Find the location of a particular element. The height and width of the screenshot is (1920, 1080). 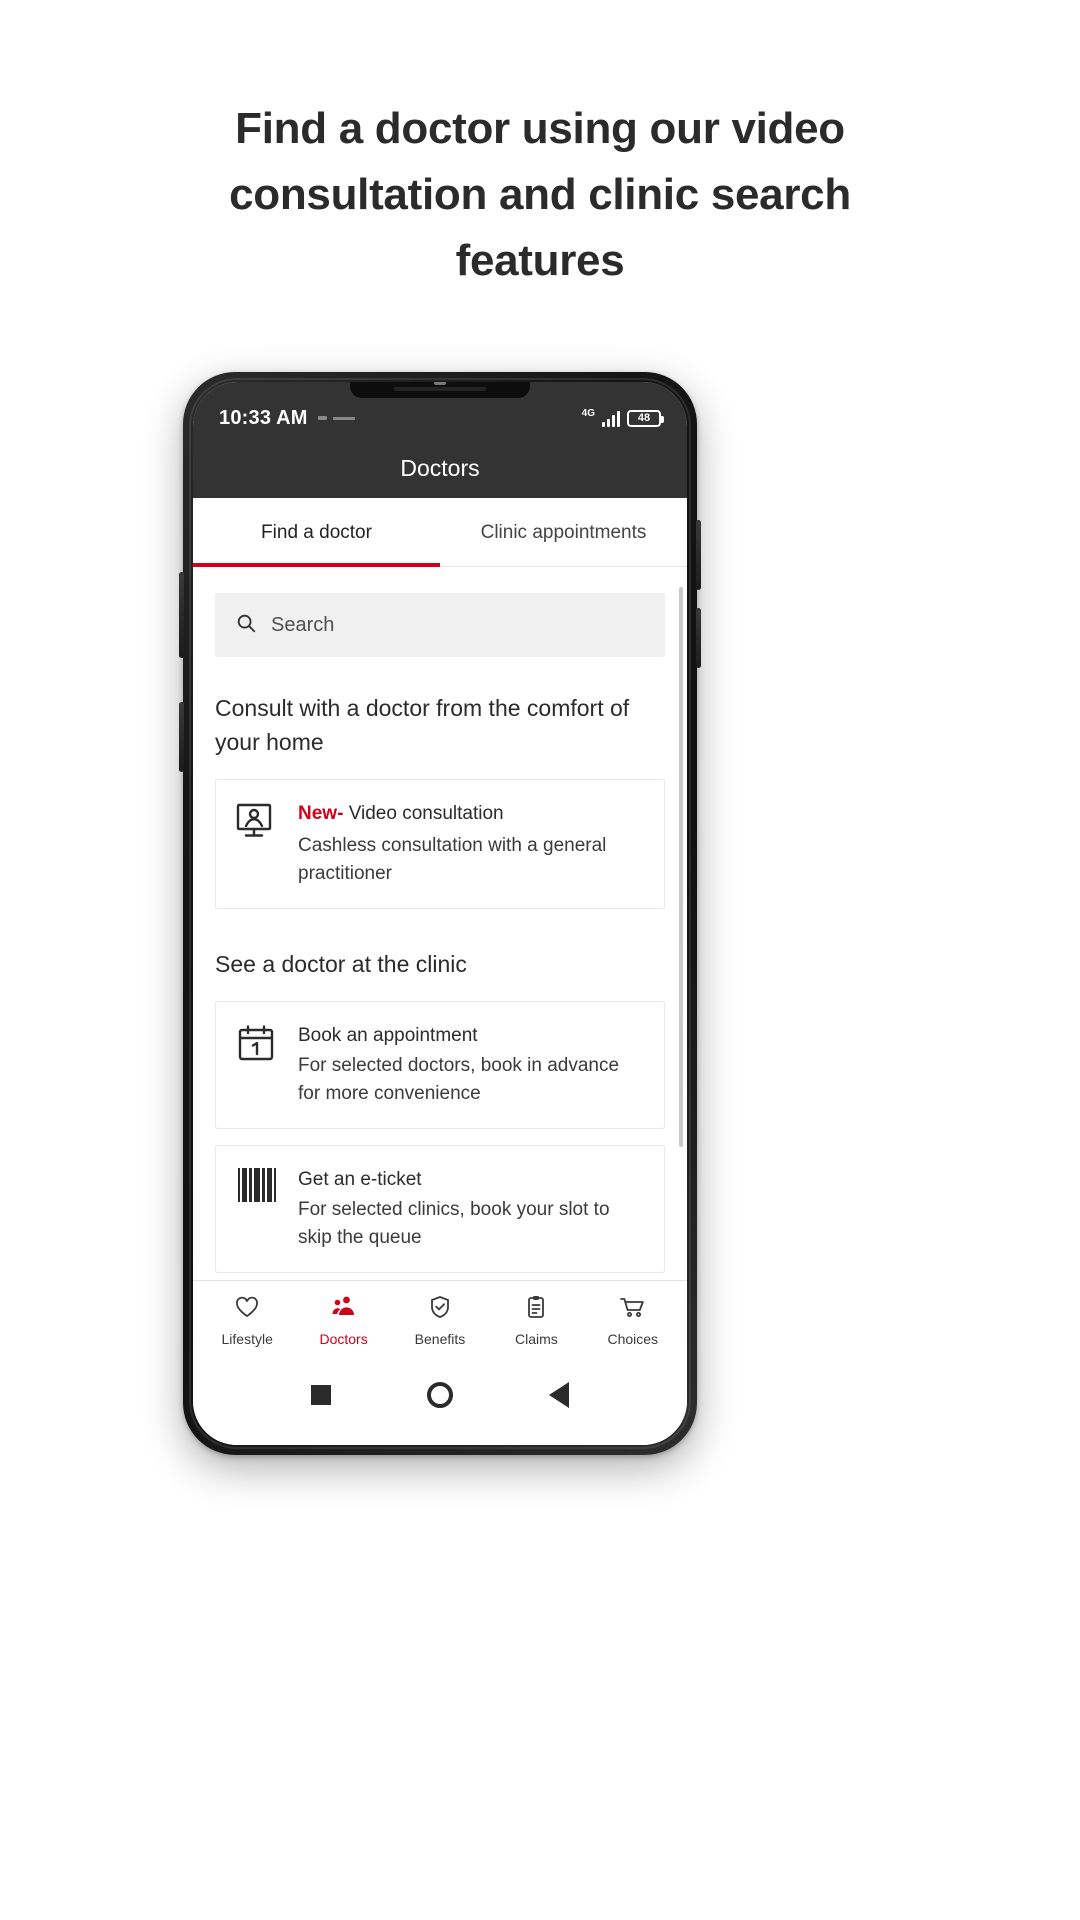

nav-item-claims-label: Claims is located at coordinates (536, 1339).